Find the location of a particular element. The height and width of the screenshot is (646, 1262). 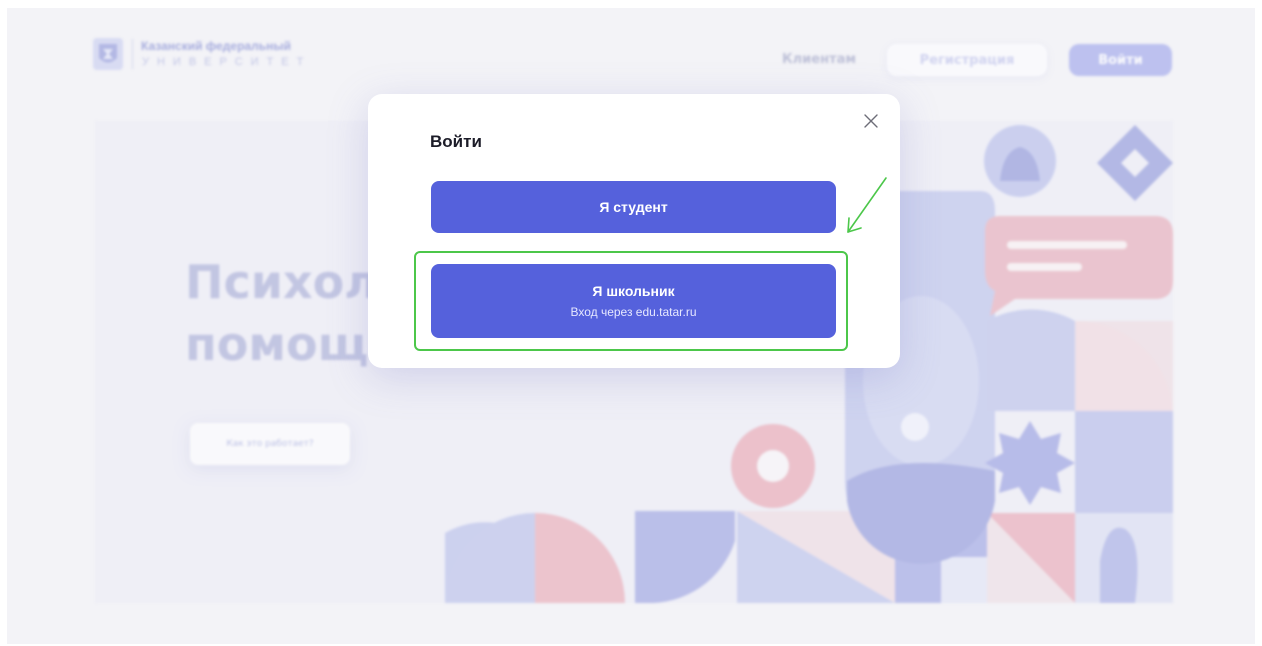

modal-title: Войти is located at coordinates (456, 141).